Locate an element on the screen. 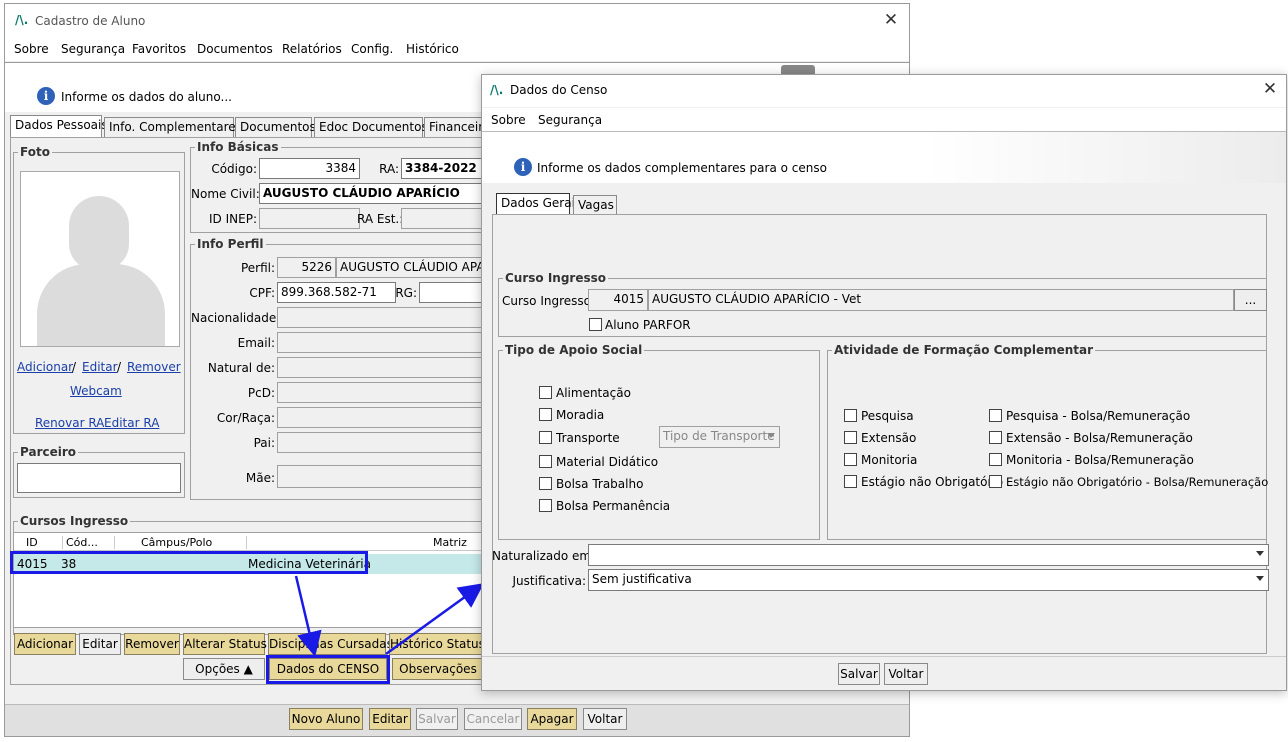 This screenshot has width=1288, height=742. censo-menubar: Sobre Segurança is located at coordinates (884, 120).